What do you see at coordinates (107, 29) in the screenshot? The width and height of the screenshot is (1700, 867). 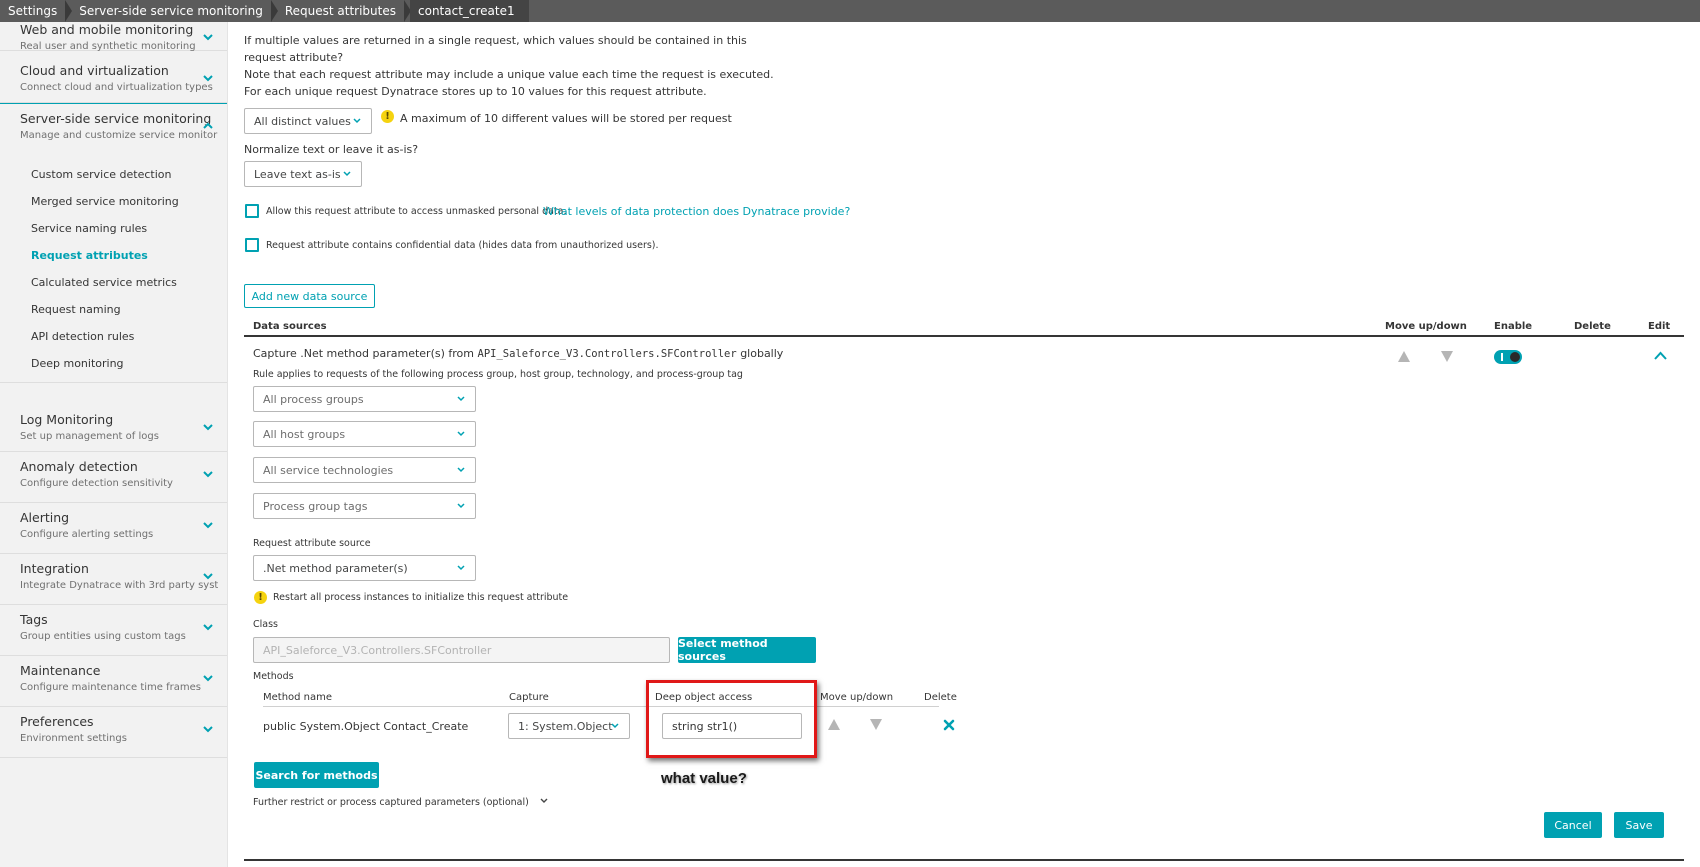 I see `section-title: Web and mobile monitoring` at bounding box center [107, 29].